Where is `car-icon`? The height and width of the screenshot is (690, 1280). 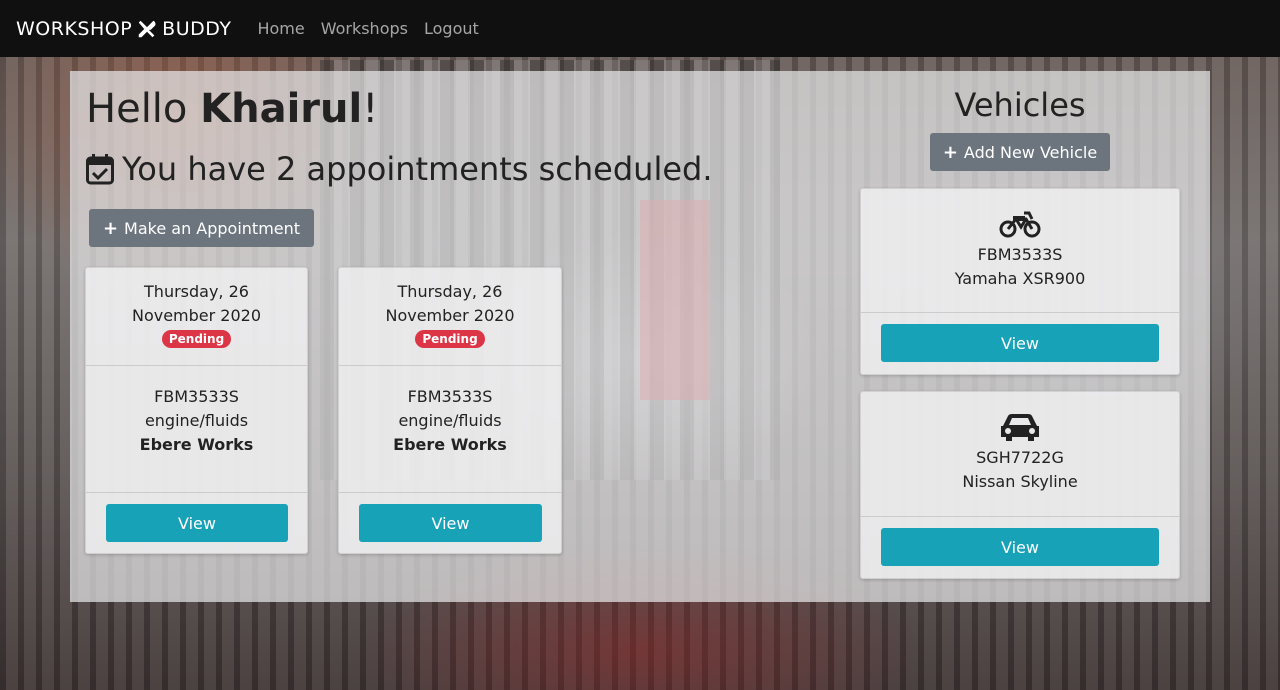 car-icon is located at coordinates (1020, 427).